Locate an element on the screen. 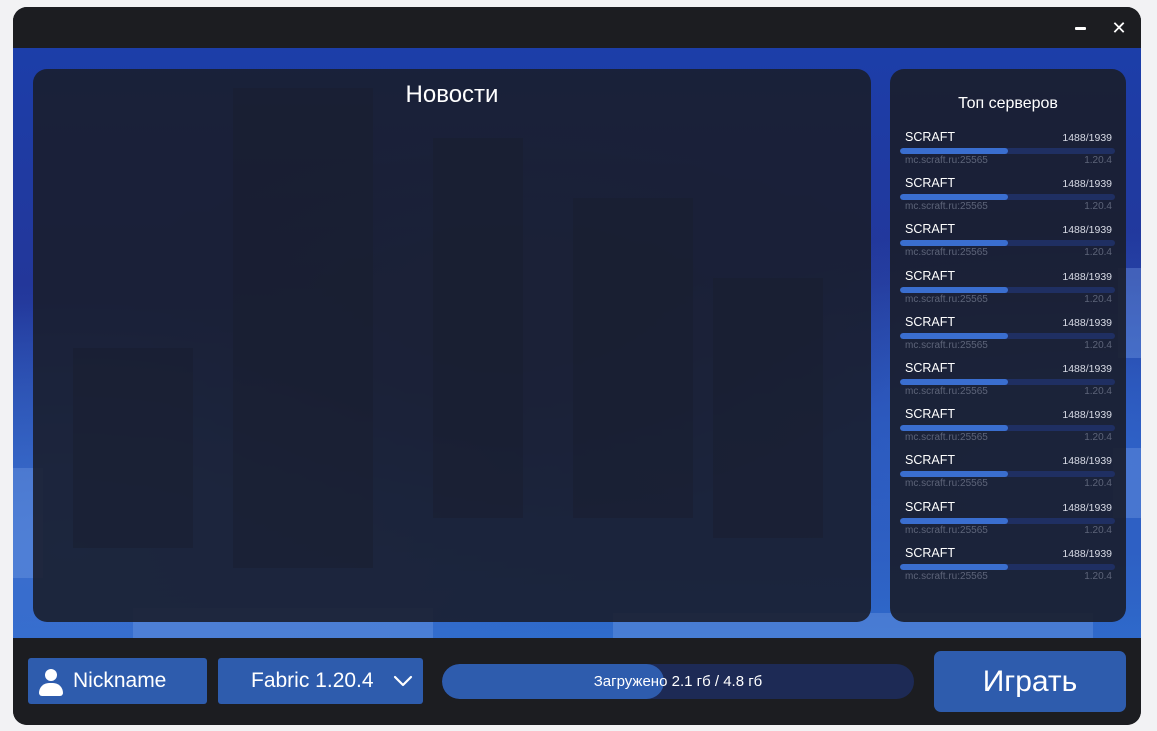 Image resolution: width=1157 pixels, height=731 pixels. title-bar: ✕ is located at coordinates (577, 27).